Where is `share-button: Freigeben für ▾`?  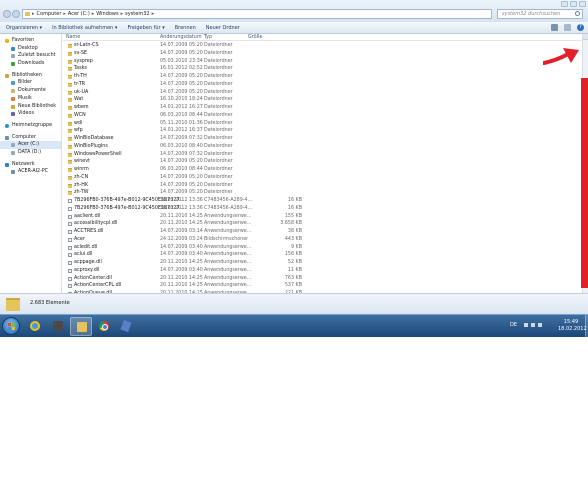 share-button: Freigeben für ▾ is located at coordinates (145, 28).